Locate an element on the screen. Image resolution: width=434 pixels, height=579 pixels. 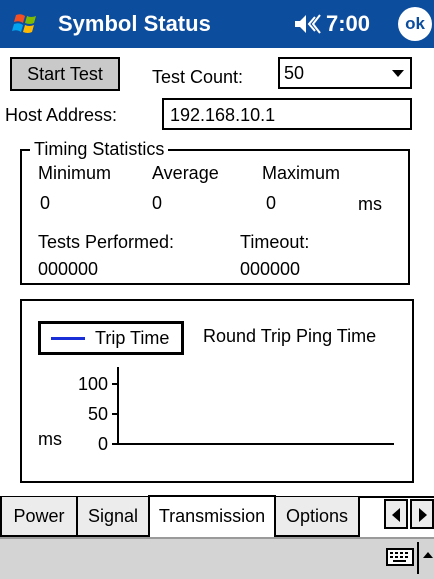
host-address-label: Host Address: is located at coordinates (61, 115).